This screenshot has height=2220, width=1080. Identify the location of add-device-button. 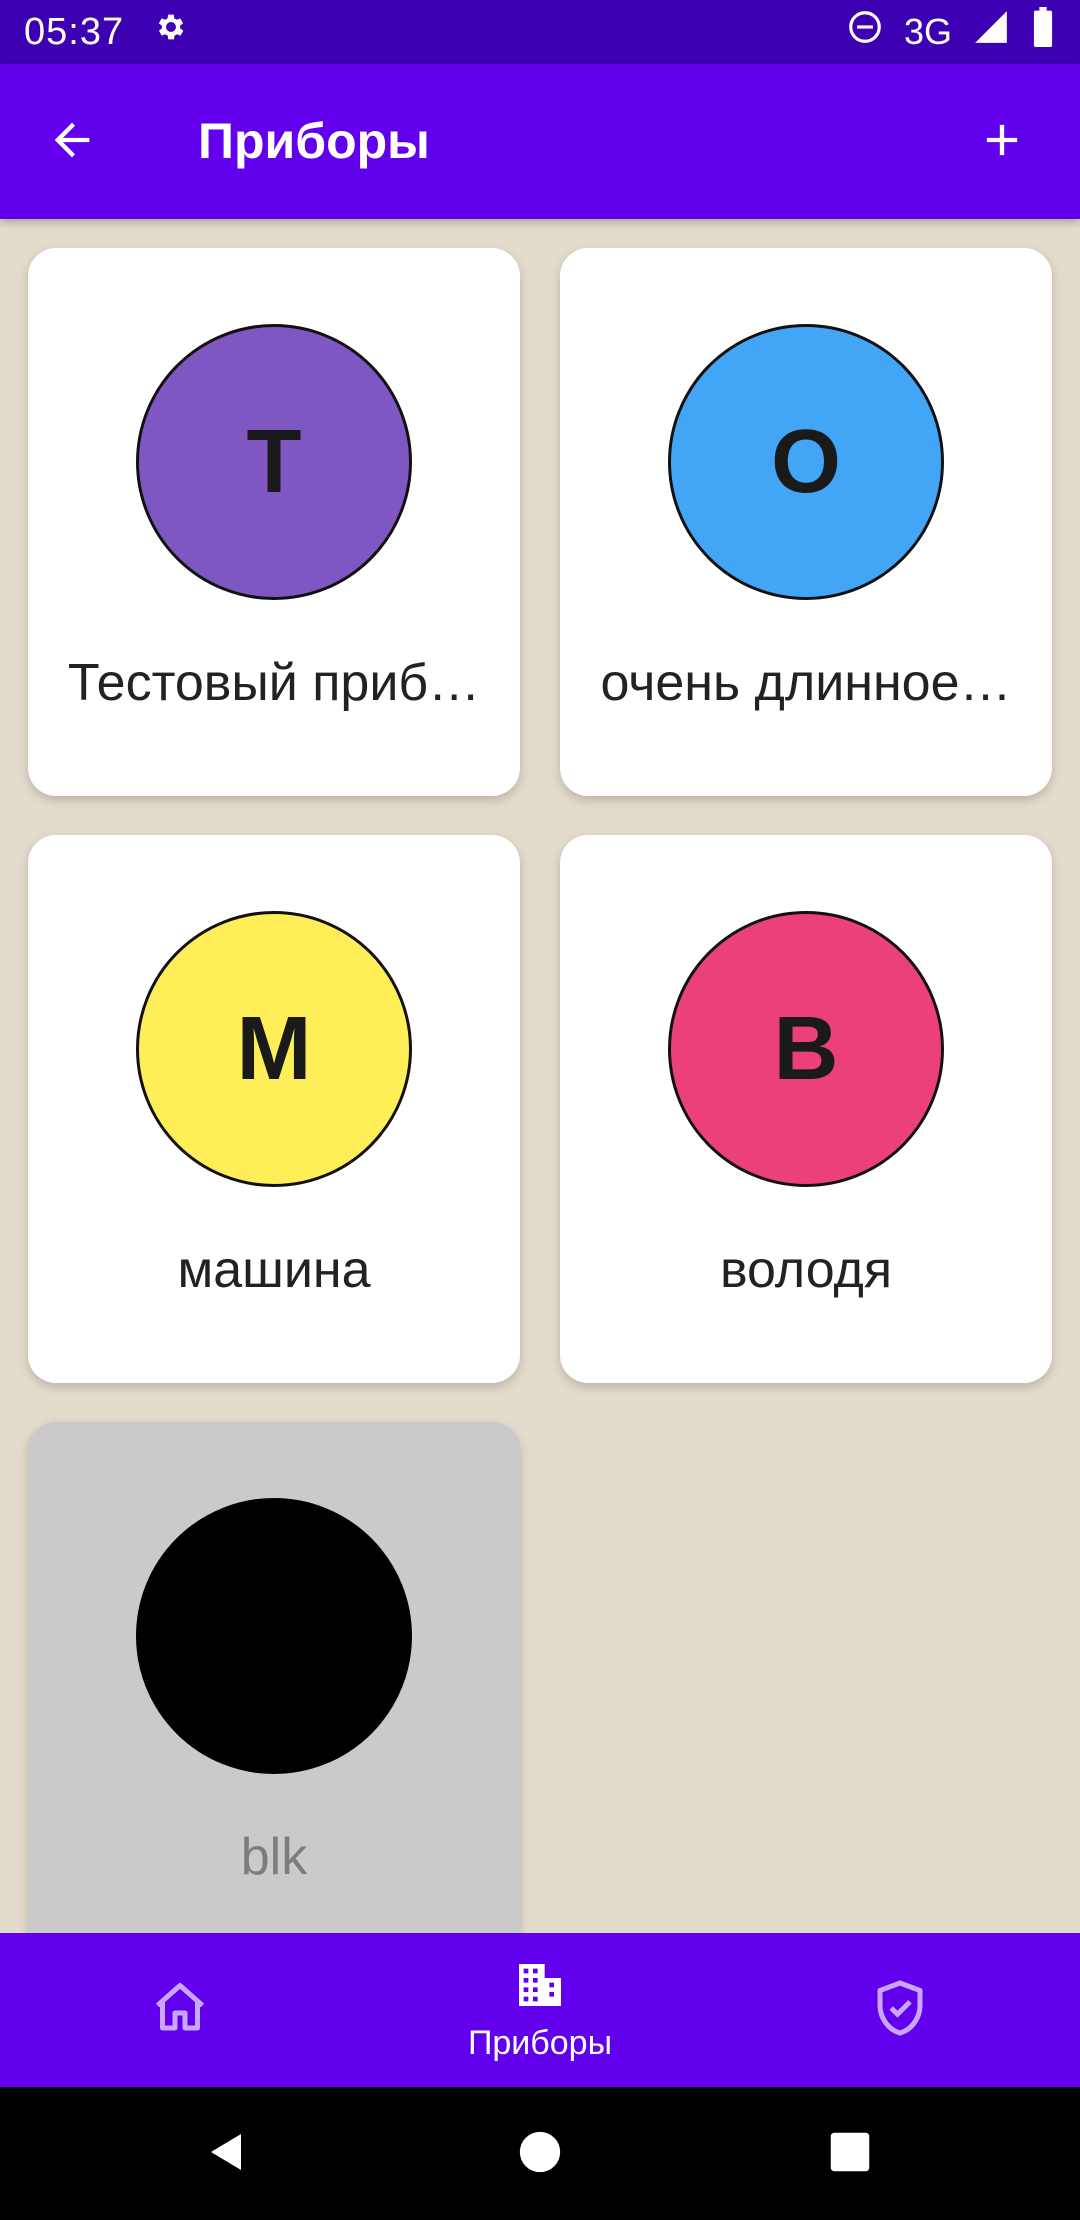
(1002, 142).